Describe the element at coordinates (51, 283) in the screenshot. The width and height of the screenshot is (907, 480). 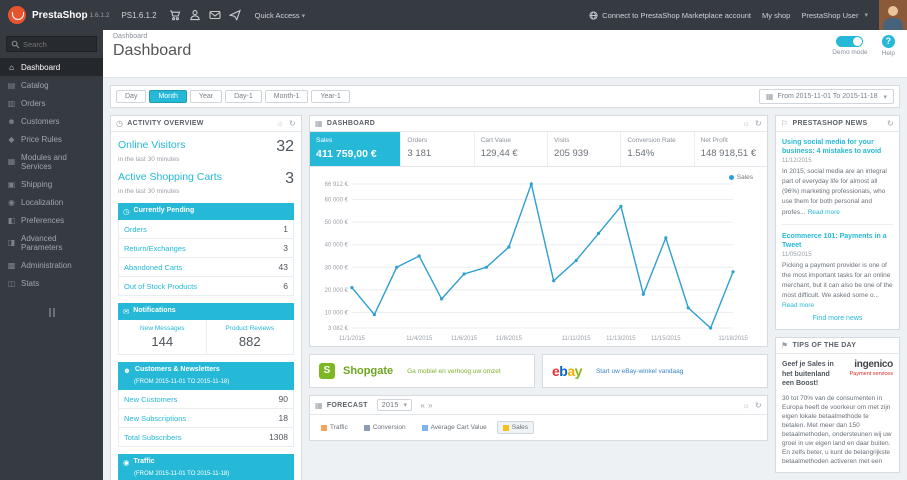
I see `sidebar-item-stats: ◫ Stats` at that location.